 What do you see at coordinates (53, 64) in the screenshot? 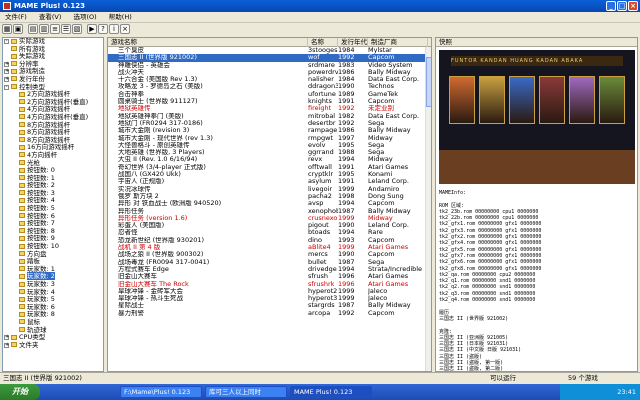
I see `tree-item: + 分辨率` at bounding box center [53, 64].